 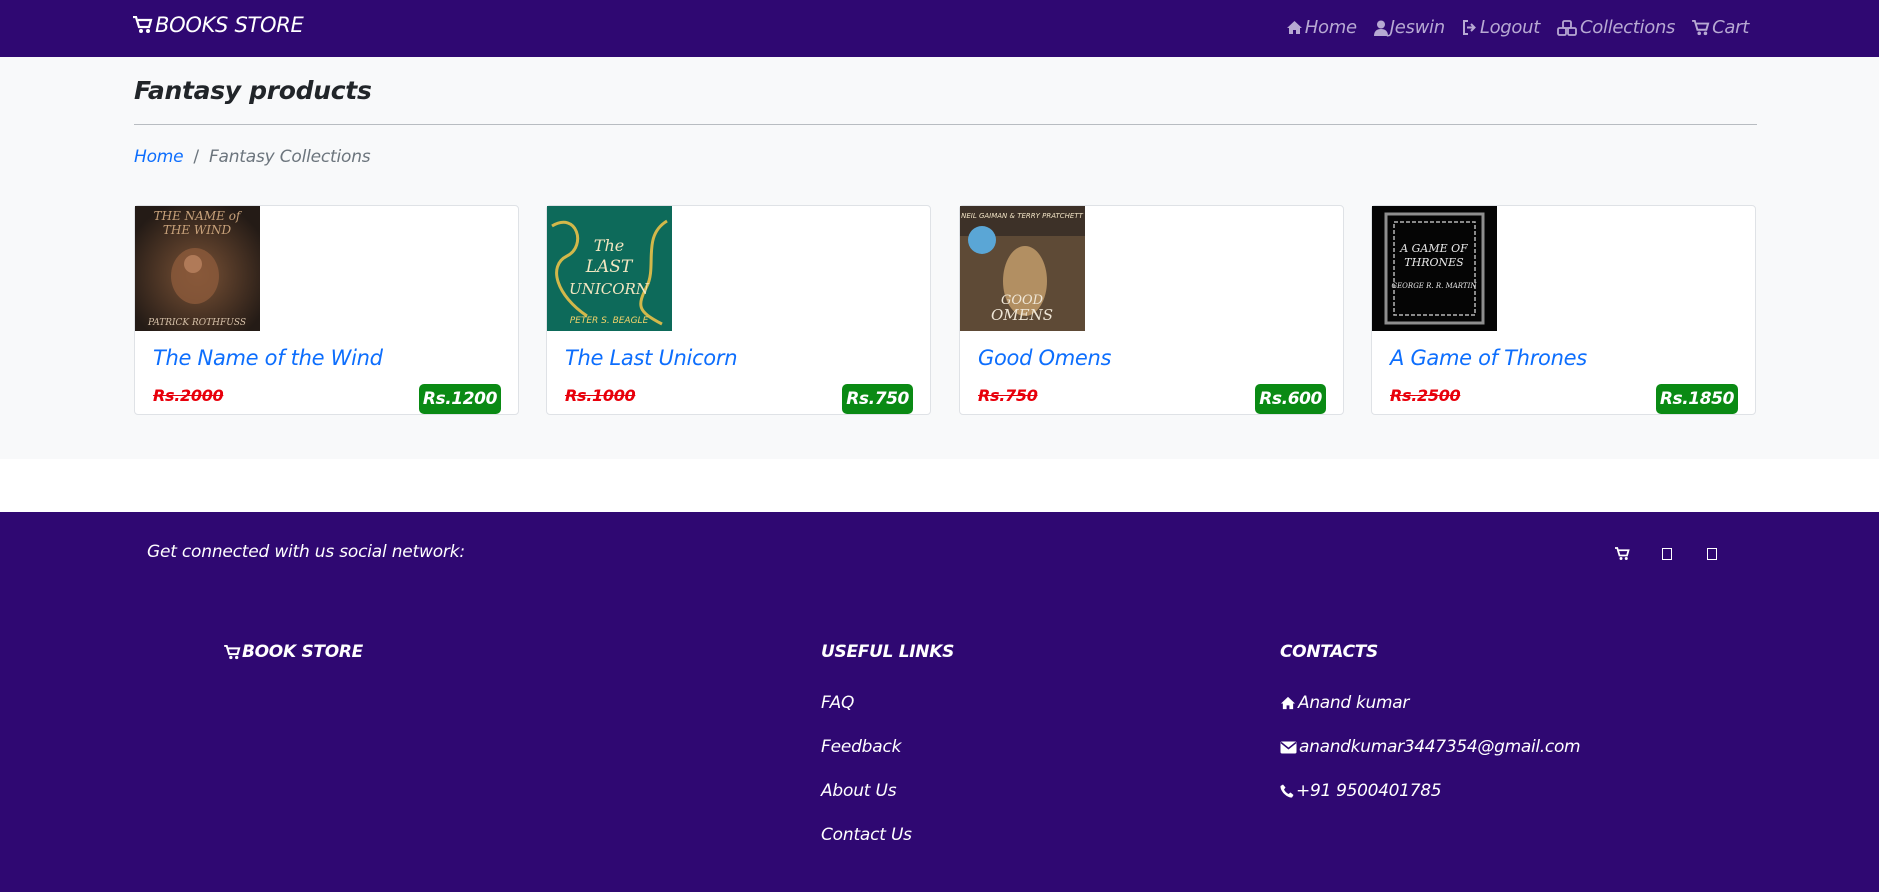 I want to click on divider, so click(x=945, y=124).